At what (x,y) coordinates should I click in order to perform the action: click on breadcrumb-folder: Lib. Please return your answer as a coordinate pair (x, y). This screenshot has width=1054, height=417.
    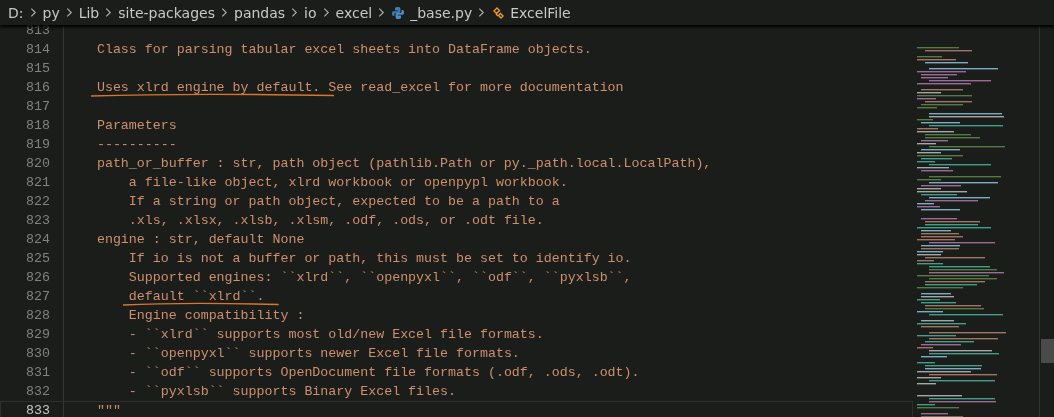
    Looking at the image, I should click on (89, 12).